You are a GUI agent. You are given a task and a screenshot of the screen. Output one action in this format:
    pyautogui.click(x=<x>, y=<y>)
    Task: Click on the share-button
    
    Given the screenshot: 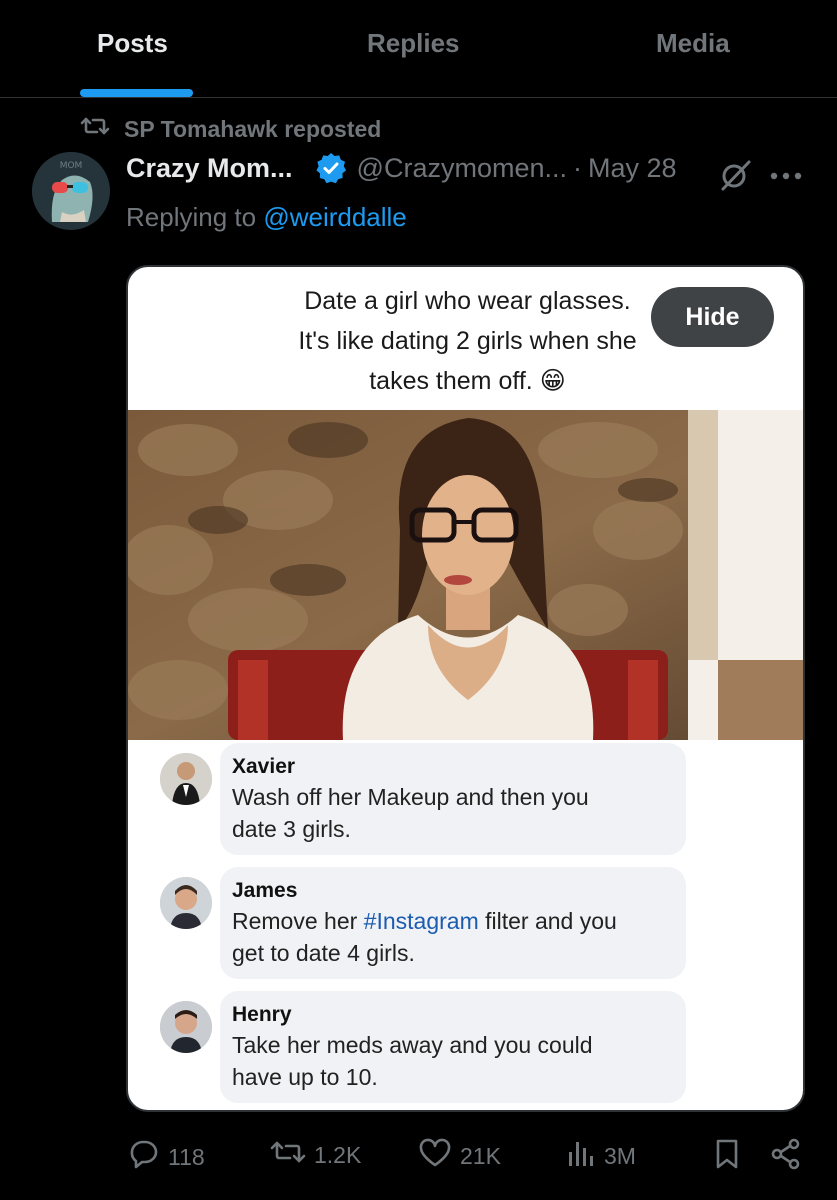 What is the action you would take?
    pyautogui.click(x=790, y=1157)
    